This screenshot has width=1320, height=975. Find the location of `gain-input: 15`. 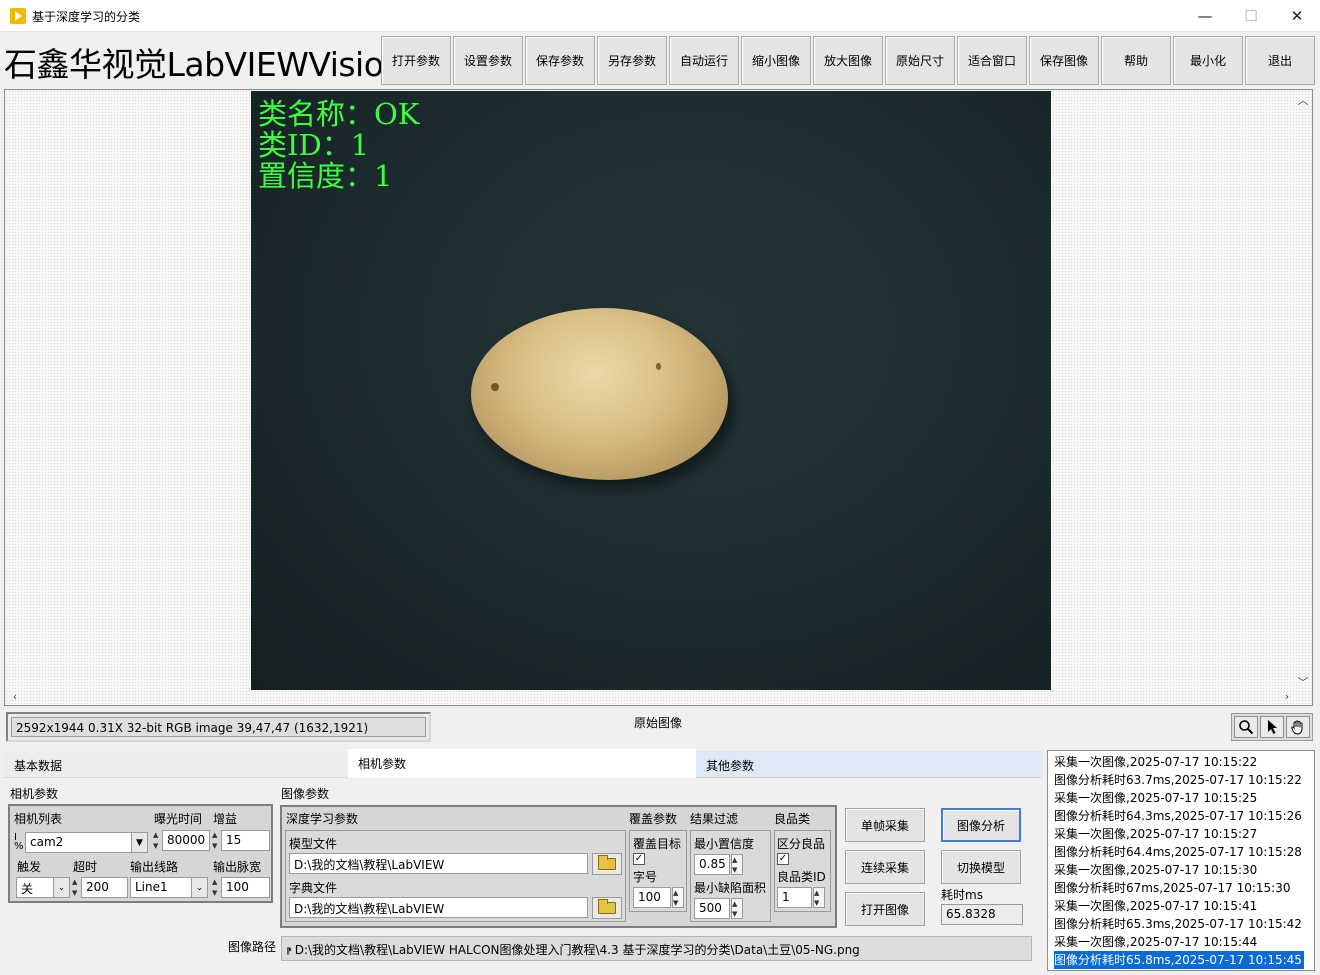

gain-input: 15 is located at coordinates (245, 840).